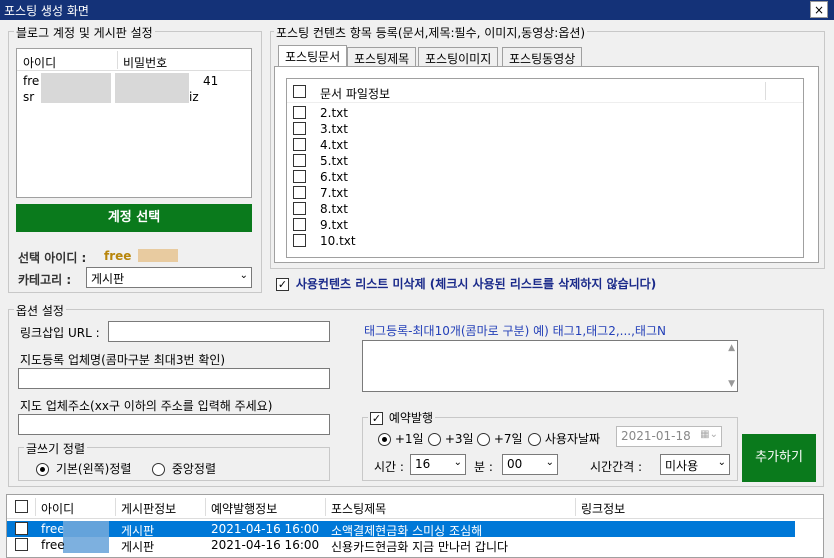  Describe the element at coordinates (42, 469) in the screenshot. I see `align-left-radio` at that location.